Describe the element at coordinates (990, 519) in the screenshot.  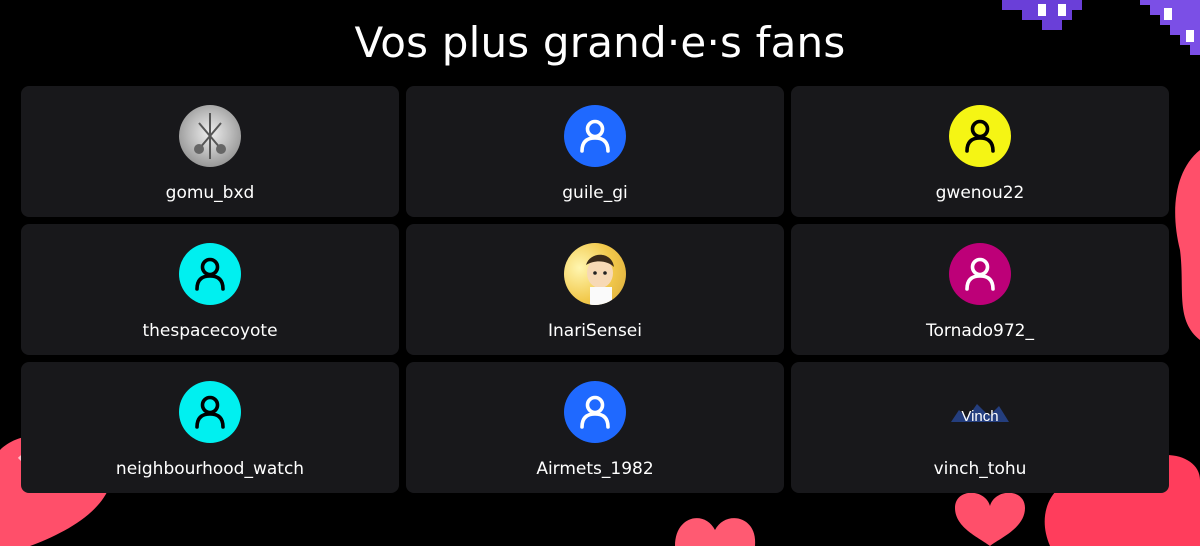
I see `heart-decoration-bottom-right-small` at that location.